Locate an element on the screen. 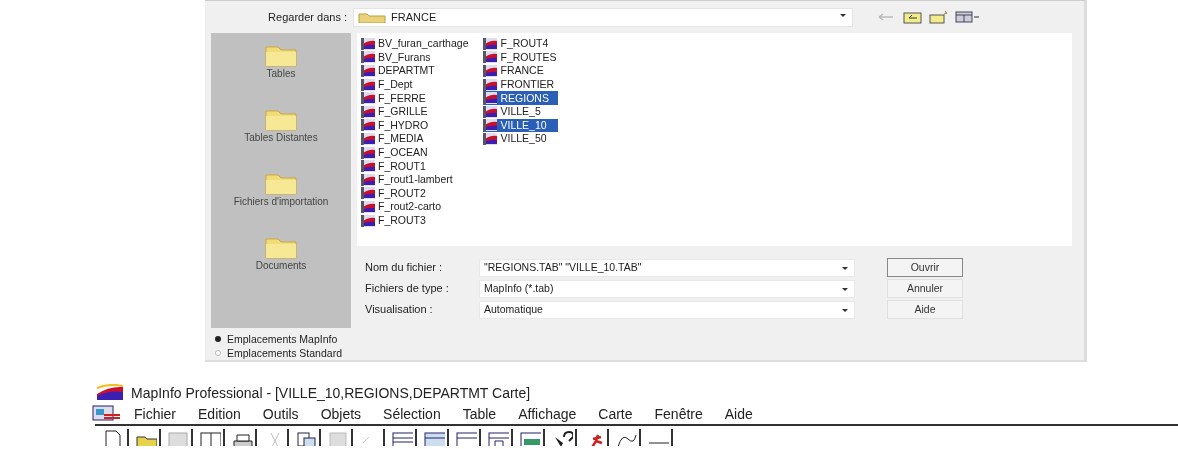  field-label: Visualisation : is located at coordinates (399, 310).